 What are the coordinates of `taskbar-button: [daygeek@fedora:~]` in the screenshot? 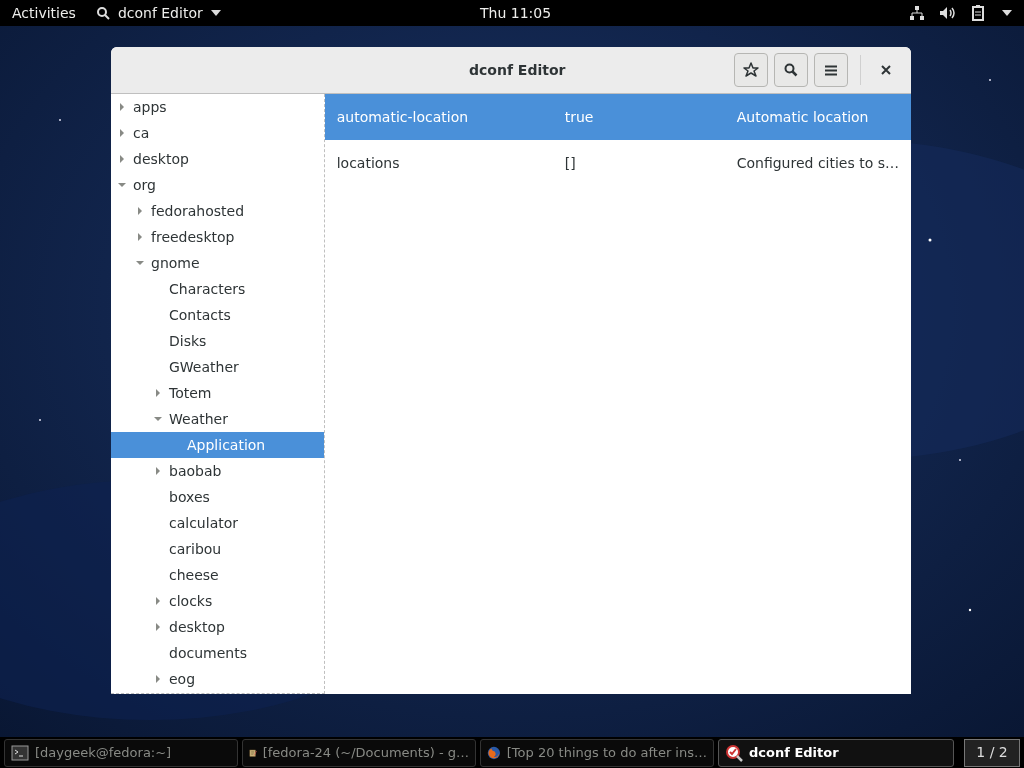 It's located at (121, 752).